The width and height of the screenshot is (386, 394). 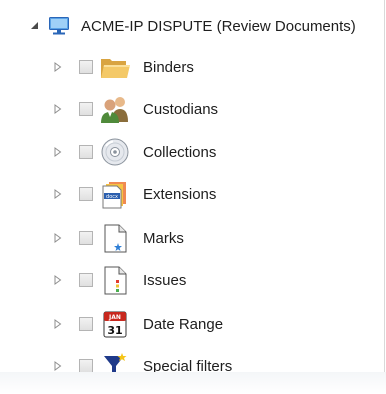 I want to click on mark-document-icon, so click(x=115, y=238).